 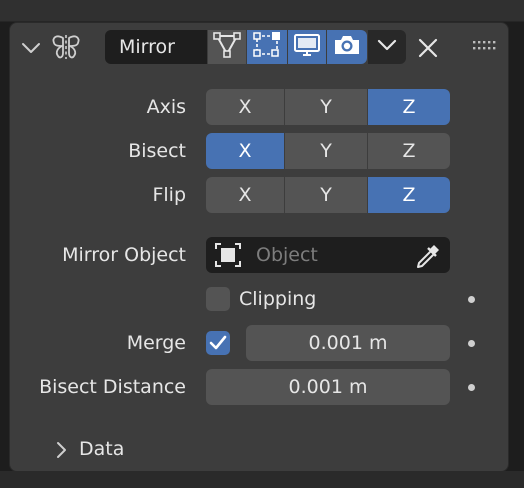 I want to click on flip-y-button: Y, so click(x=326, y=195).